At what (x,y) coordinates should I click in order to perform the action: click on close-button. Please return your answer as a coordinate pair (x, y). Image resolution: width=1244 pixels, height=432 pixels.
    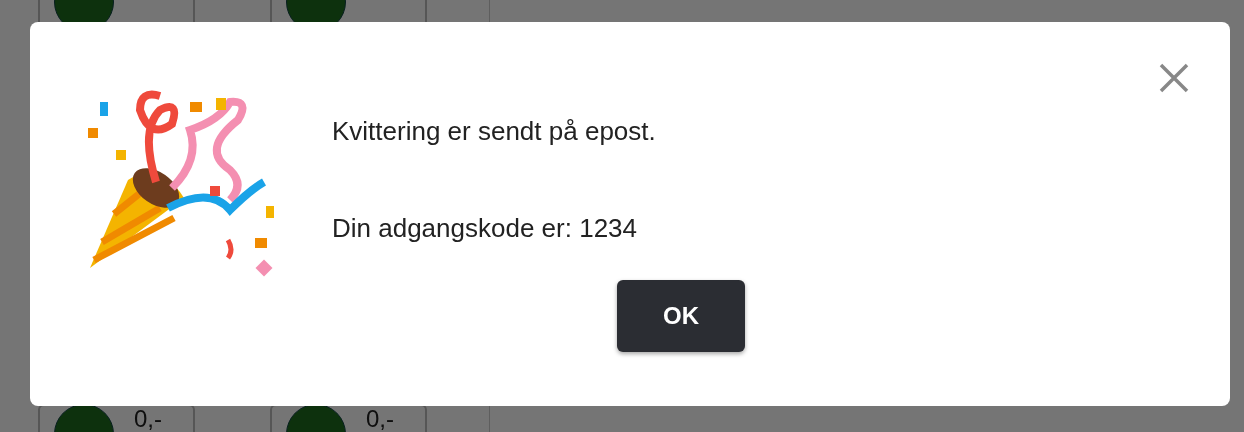
    Looking at the image, I should click on (1174, 78).